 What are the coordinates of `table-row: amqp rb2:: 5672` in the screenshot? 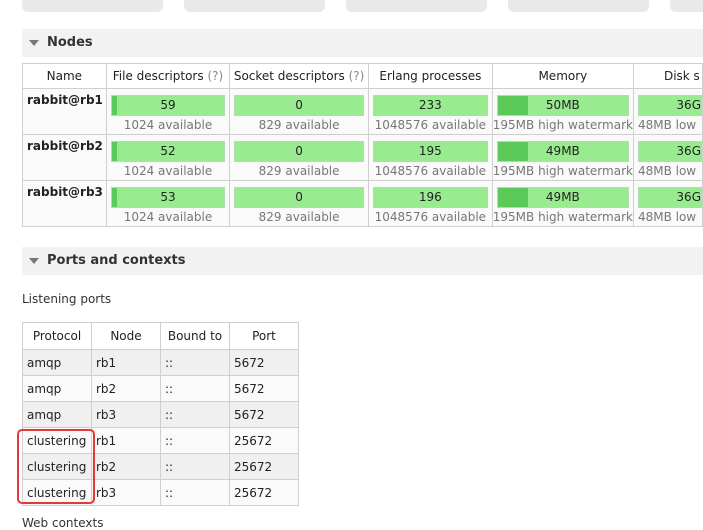 It's located at (160, 388).